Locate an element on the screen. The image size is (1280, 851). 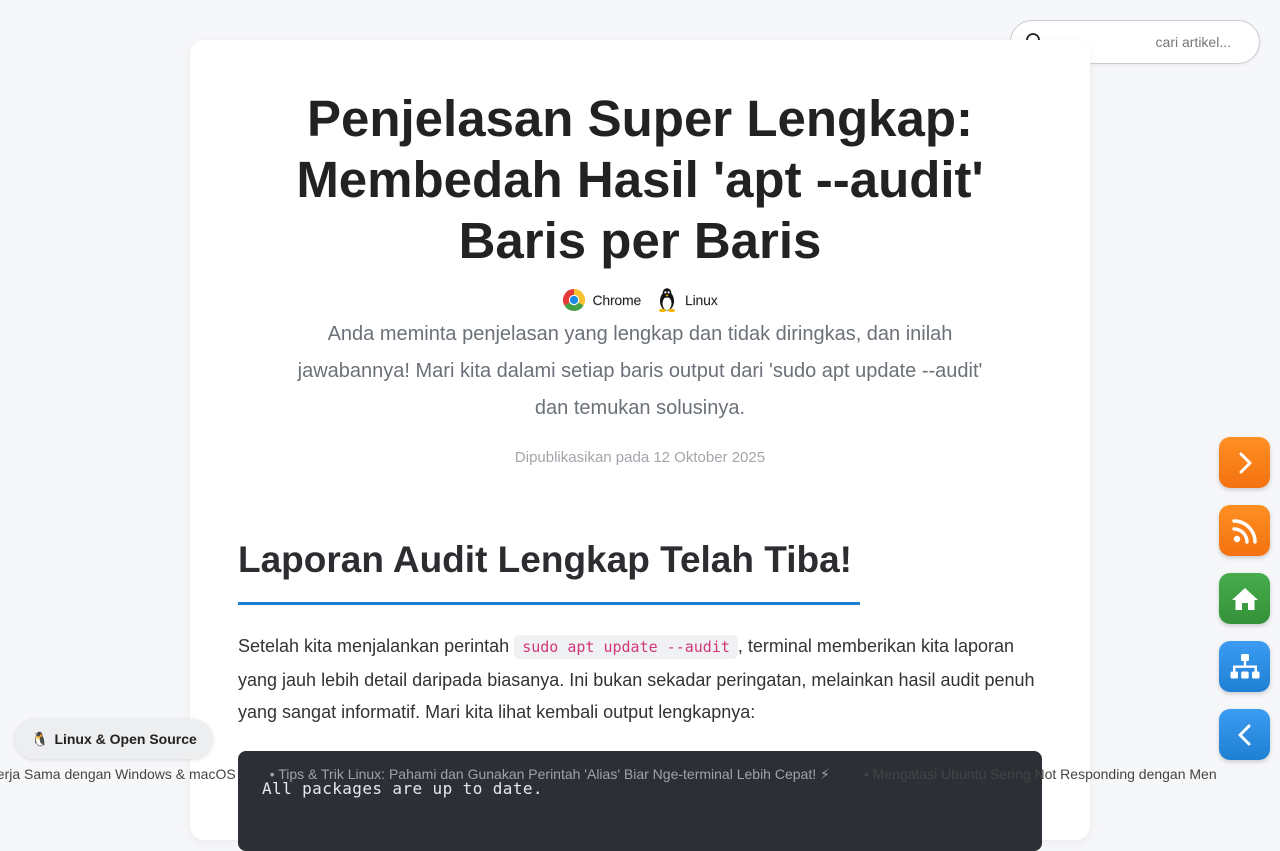
rss-icon is located at coordinates (1245, 531).